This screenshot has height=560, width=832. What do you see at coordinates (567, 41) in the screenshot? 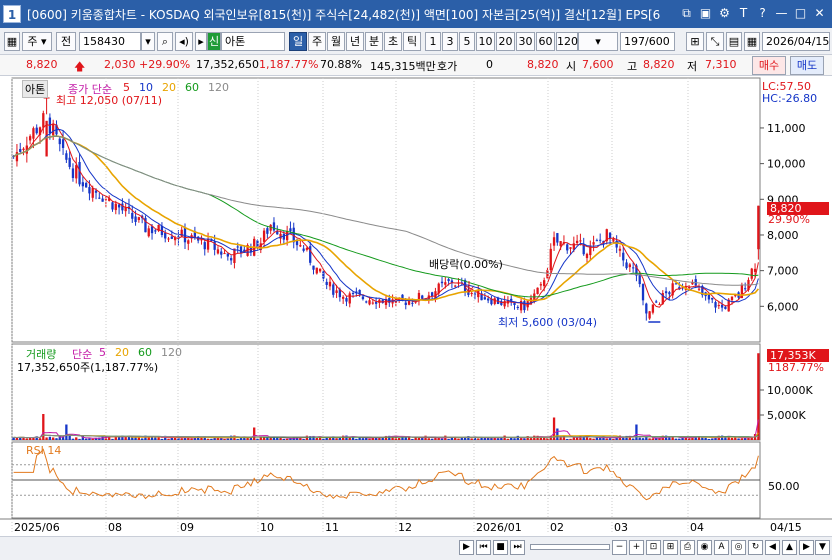
I see `interval-tab: 120` at bounding box center [567, 41].